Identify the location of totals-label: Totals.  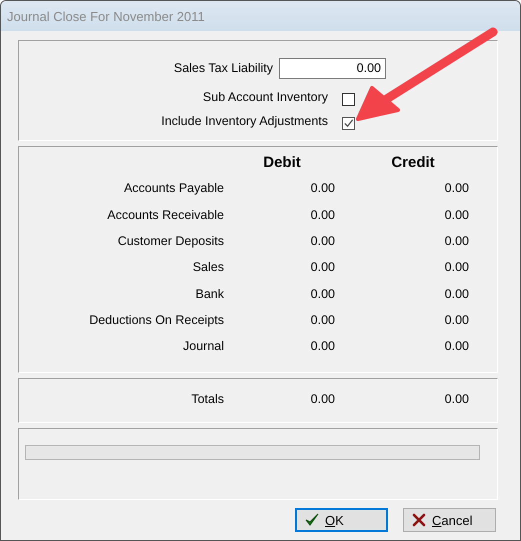
(207, 399).